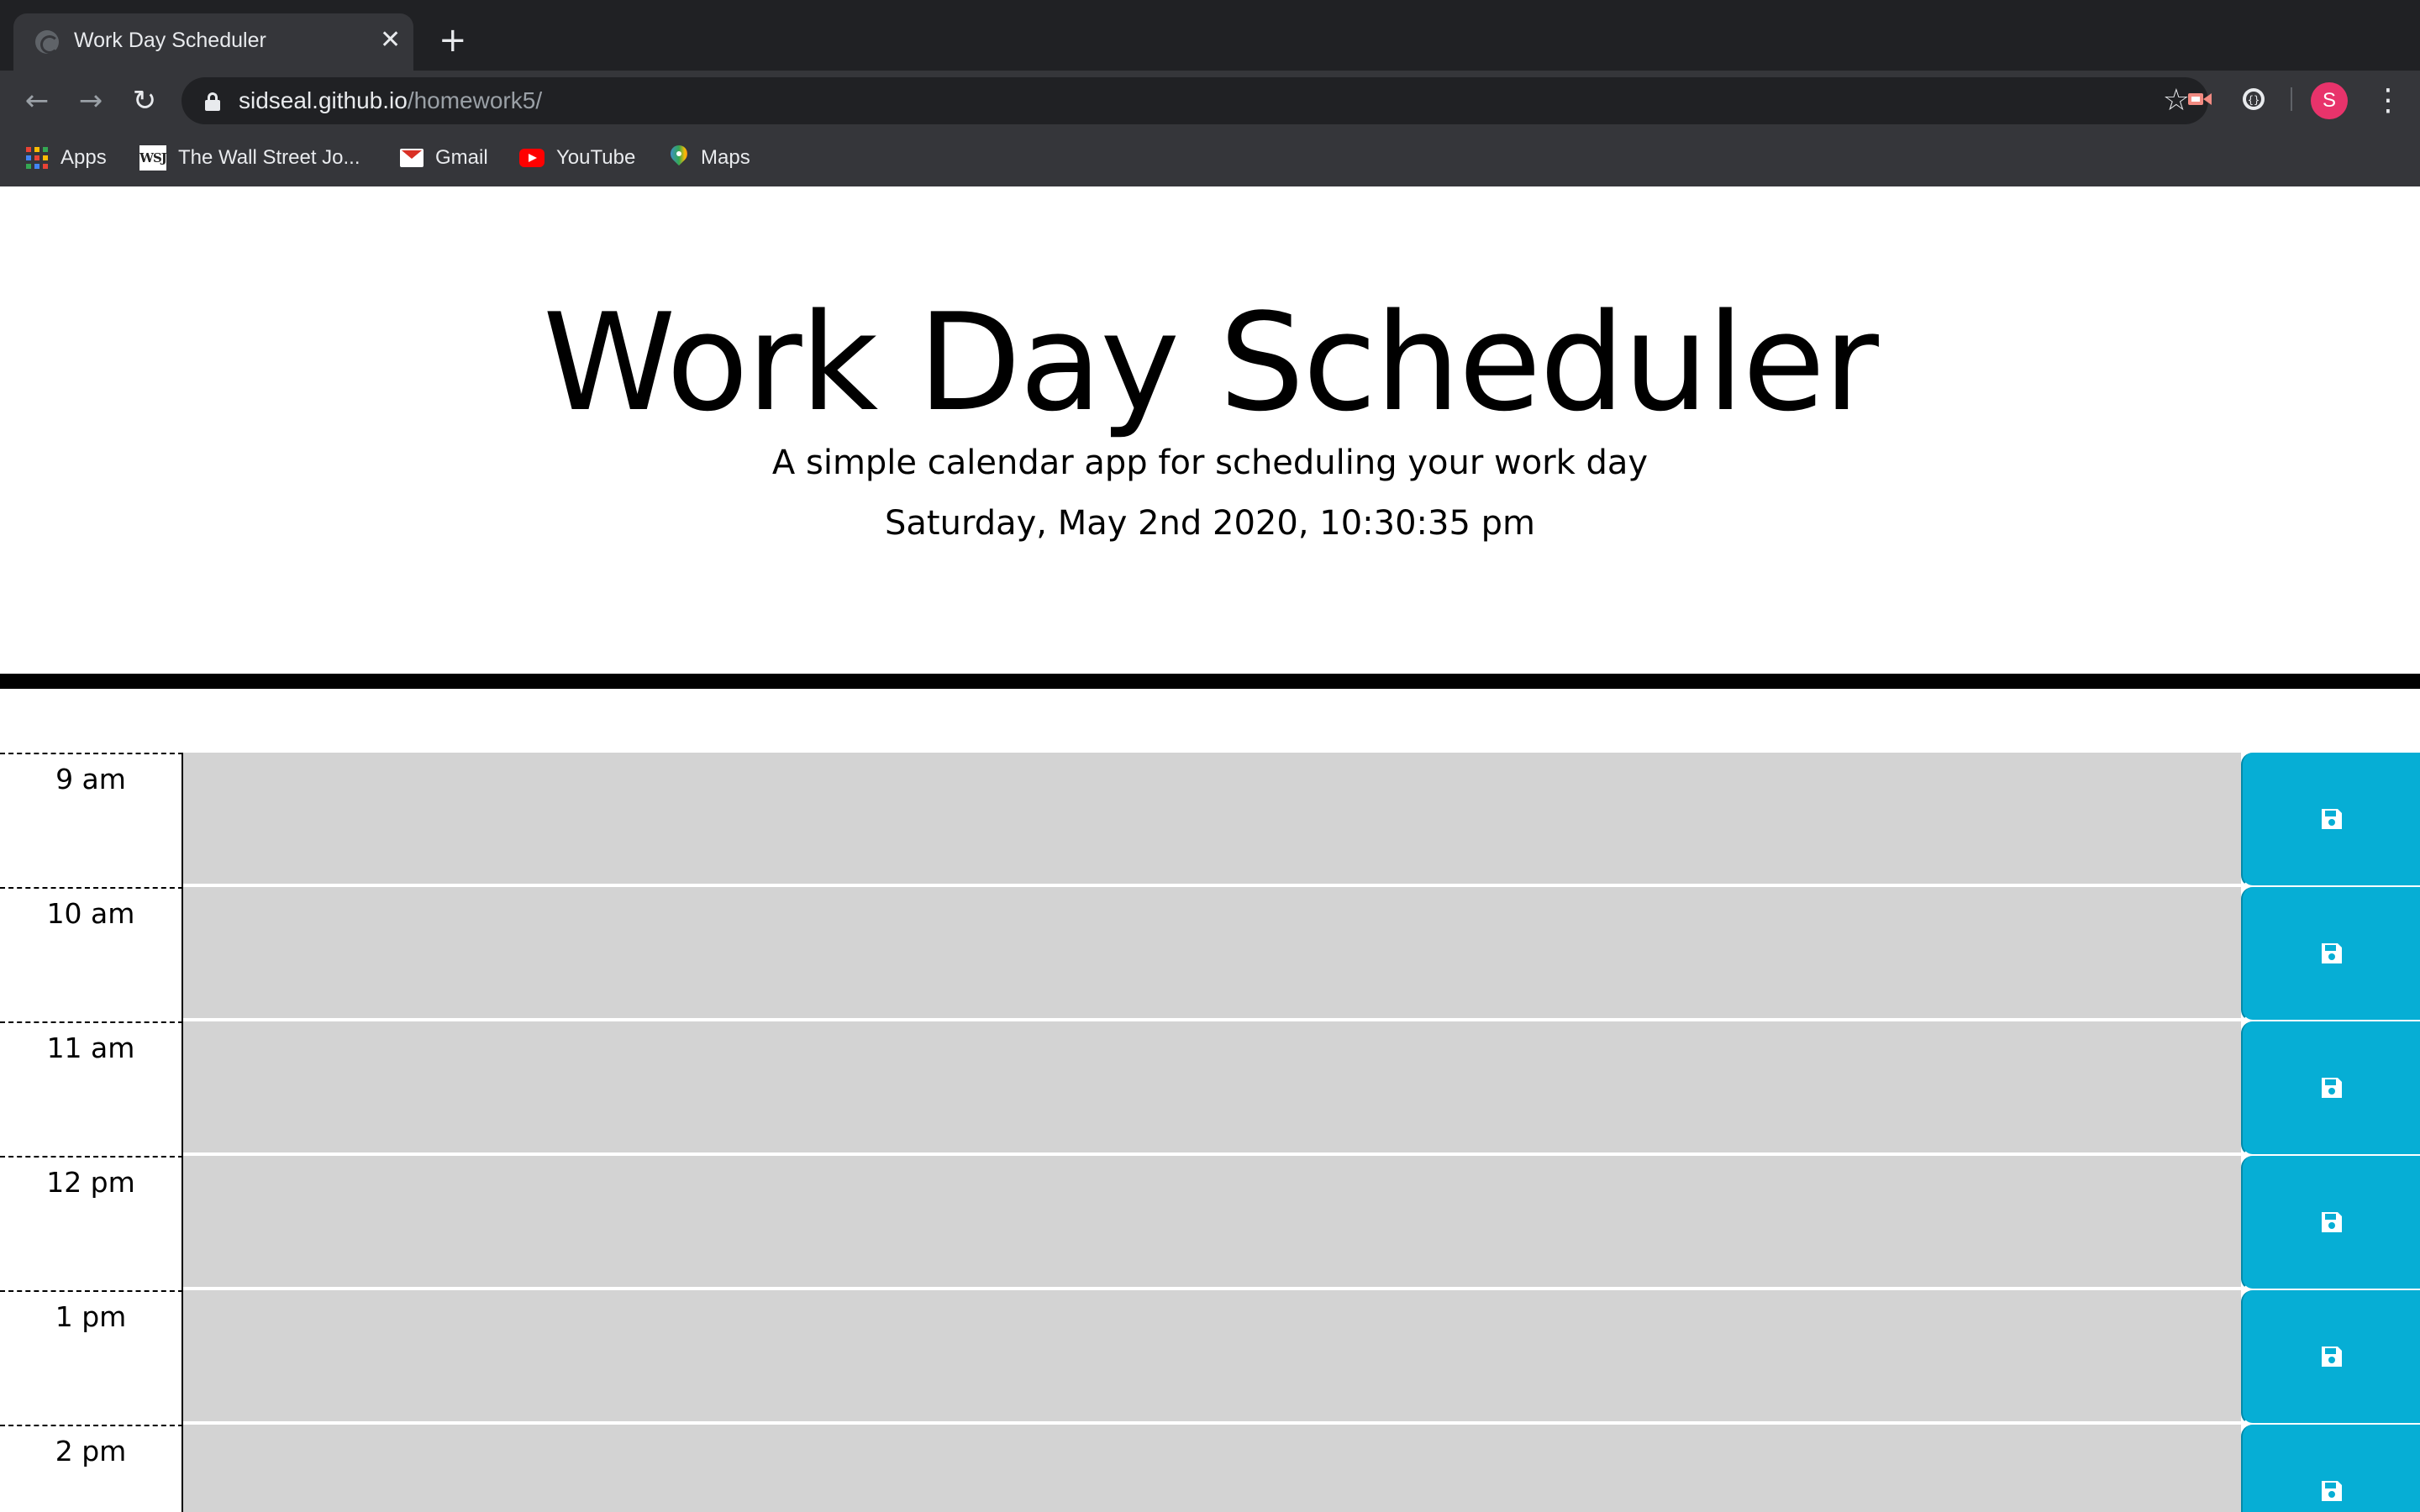 This screenshot has width=2420, height=1512. I want to click on youtube-icon, so click(531, 158).